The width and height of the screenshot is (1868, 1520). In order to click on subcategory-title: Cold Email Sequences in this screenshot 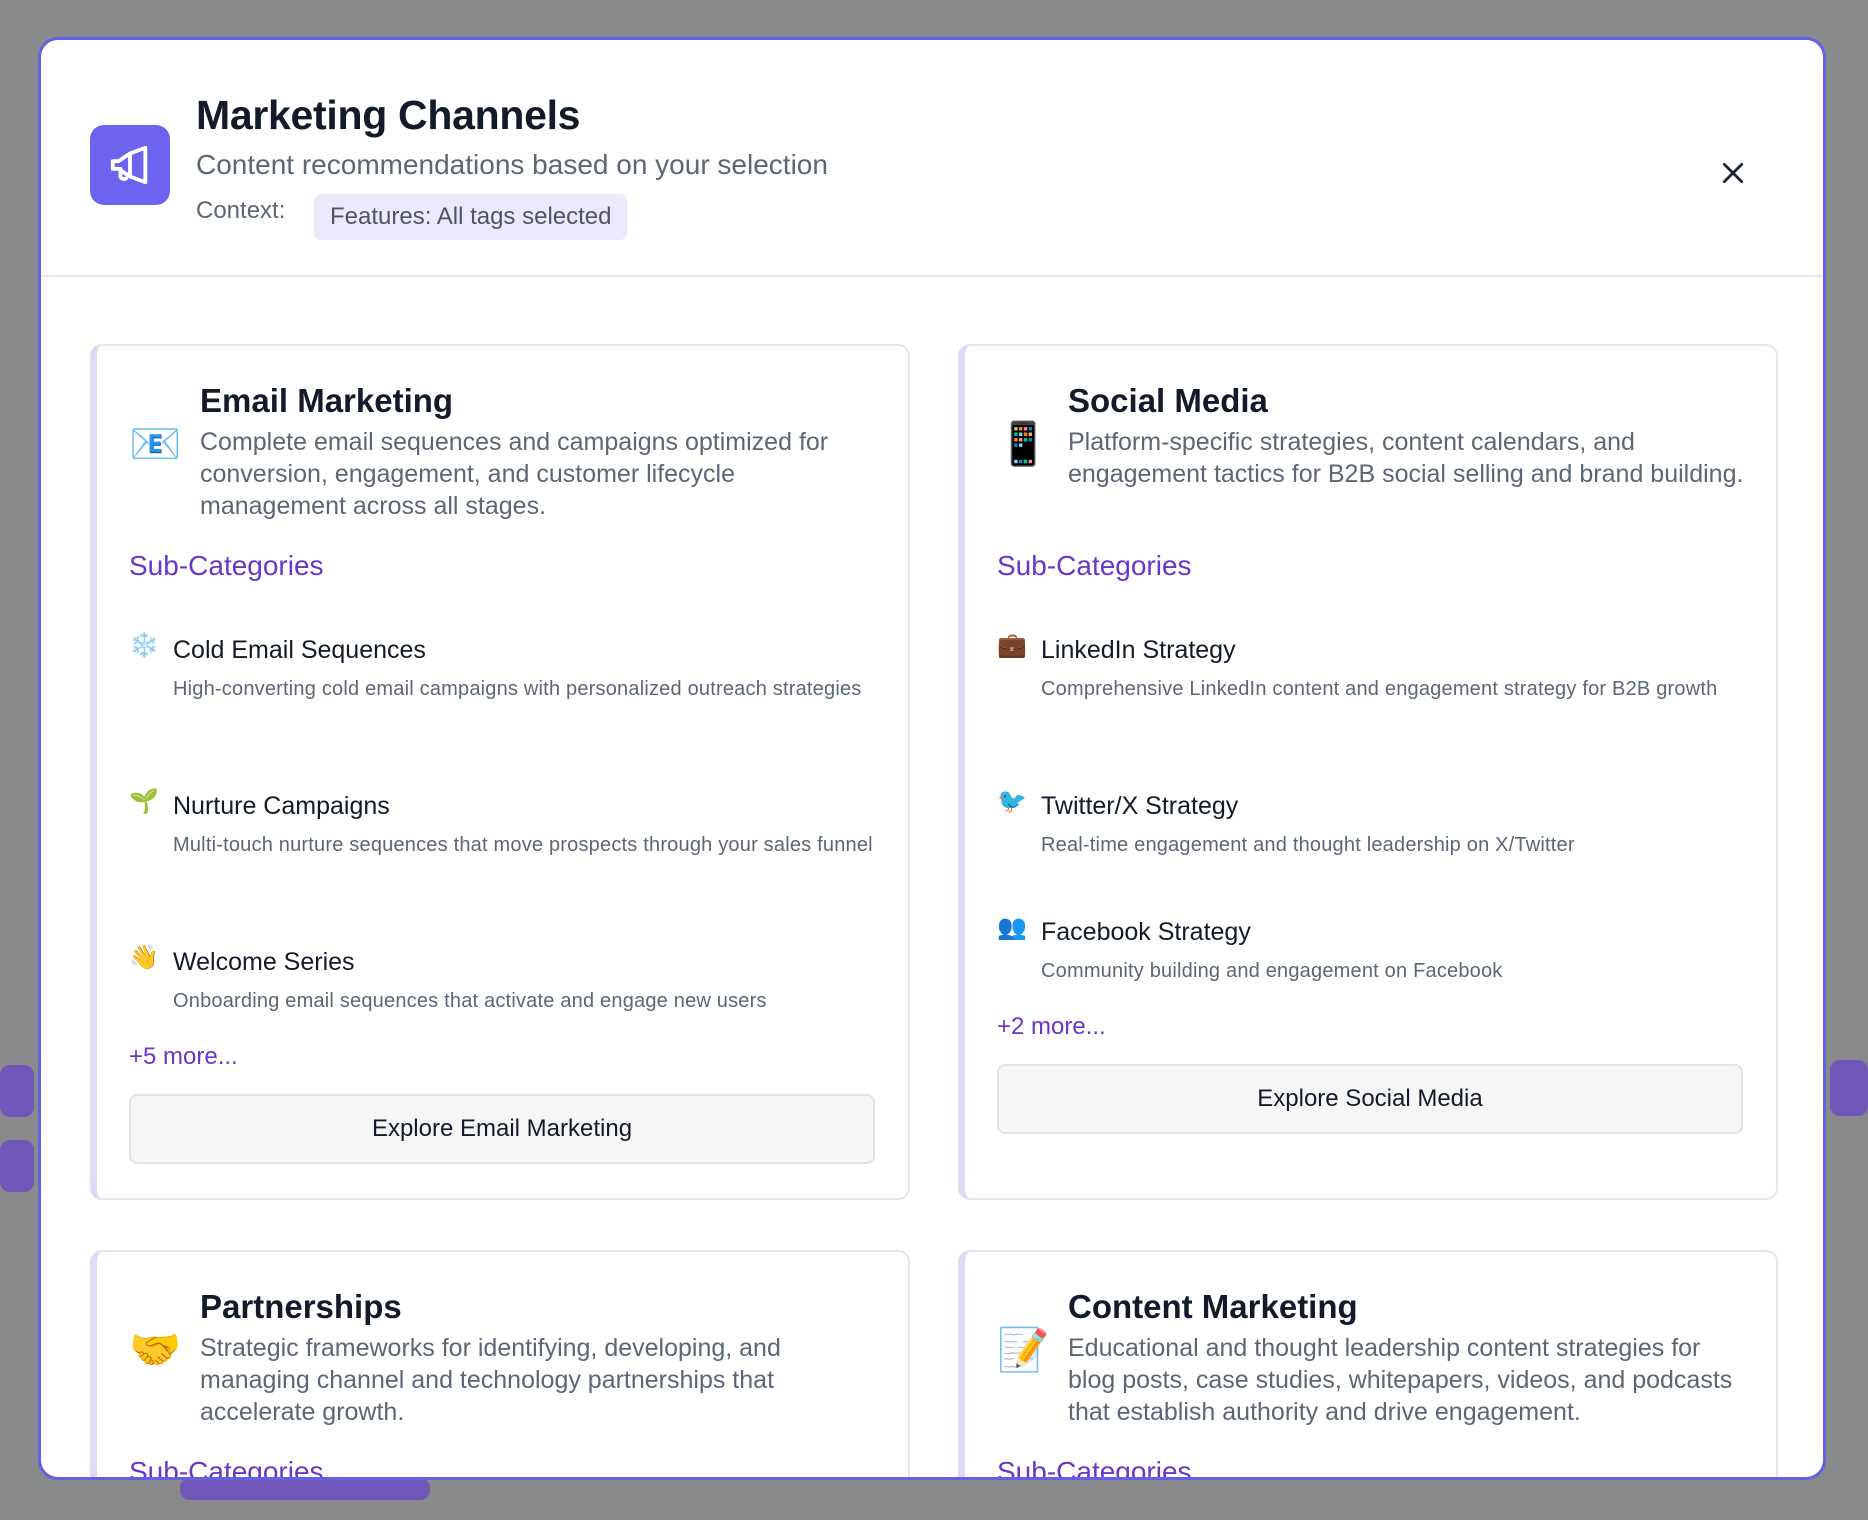, I will do `click(299, 650)`.